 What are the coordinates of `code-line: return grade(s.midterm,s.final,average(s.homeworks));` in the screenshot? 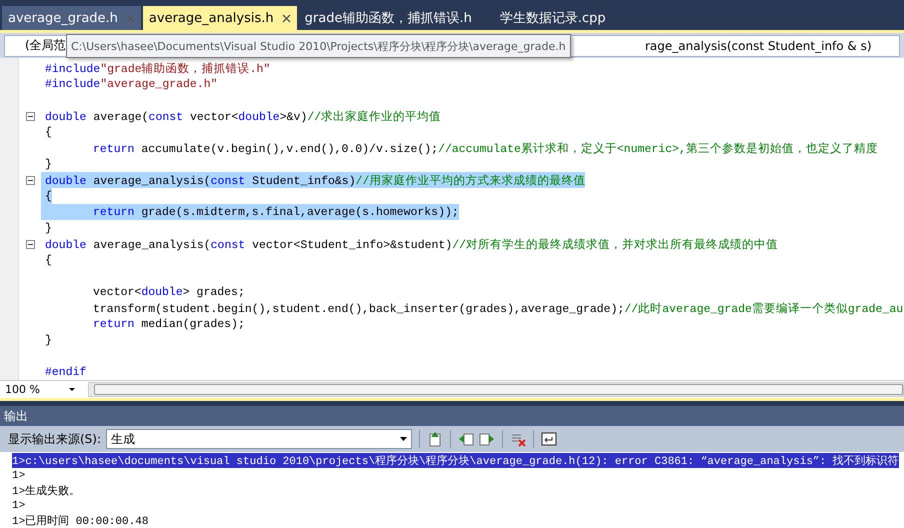 It's located at (276, 212).